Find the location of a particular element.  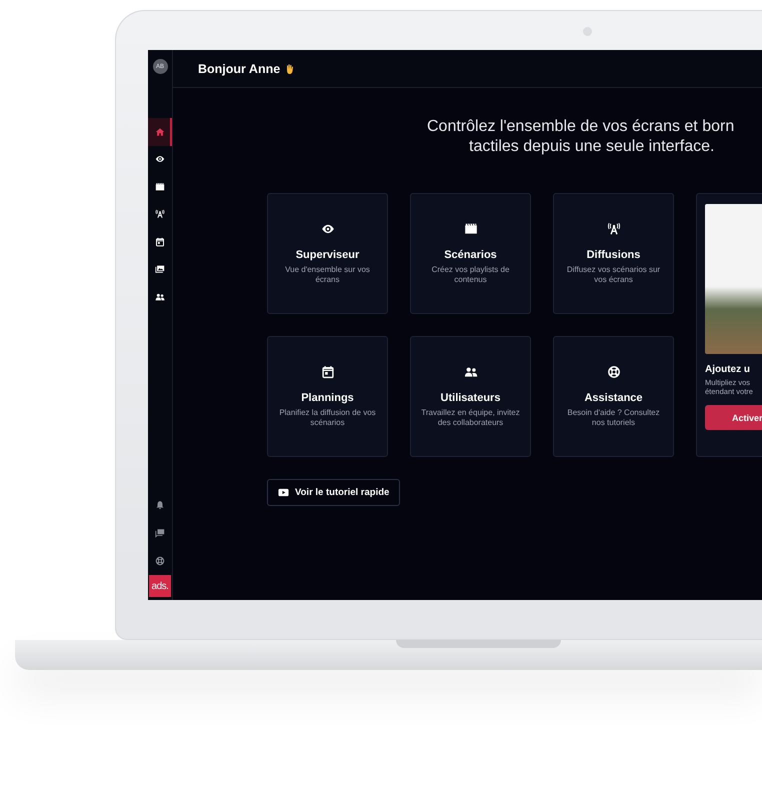

feature-card: Utilisateurs Travaillez en équipe, invitez des collaborateurs is located at coordinates (470, 396).